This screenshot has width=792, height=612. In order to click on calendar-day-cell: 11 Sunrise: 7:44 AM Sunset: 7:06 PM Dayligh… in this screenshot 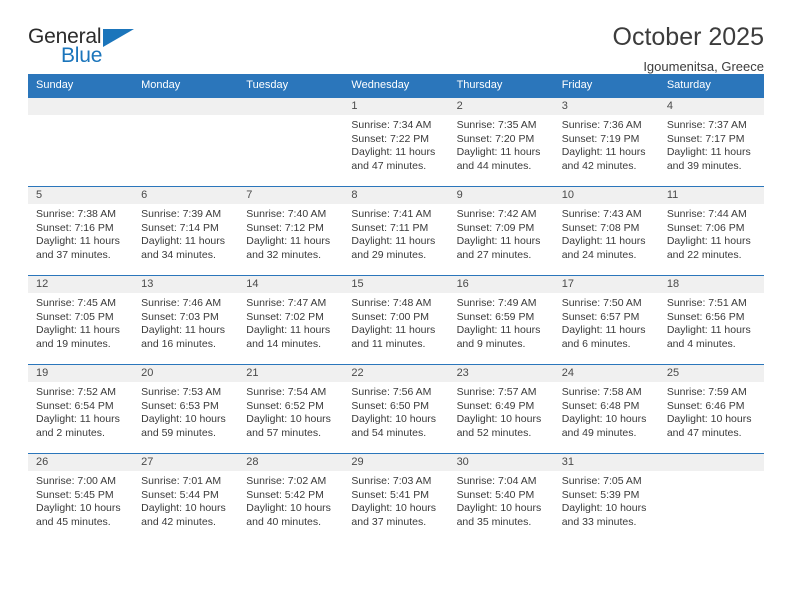, I will do `click(711, 231)`.